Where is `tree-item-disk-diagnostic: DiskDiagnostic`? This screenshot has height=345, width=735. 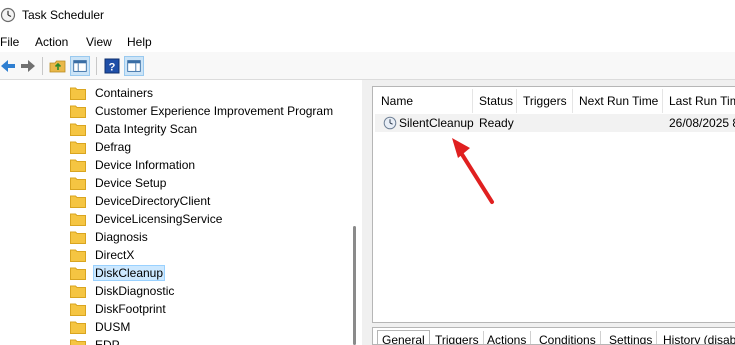
tree-item-disk-diagnostic: DiskDiagnostic is located at coordinates (123, 291).